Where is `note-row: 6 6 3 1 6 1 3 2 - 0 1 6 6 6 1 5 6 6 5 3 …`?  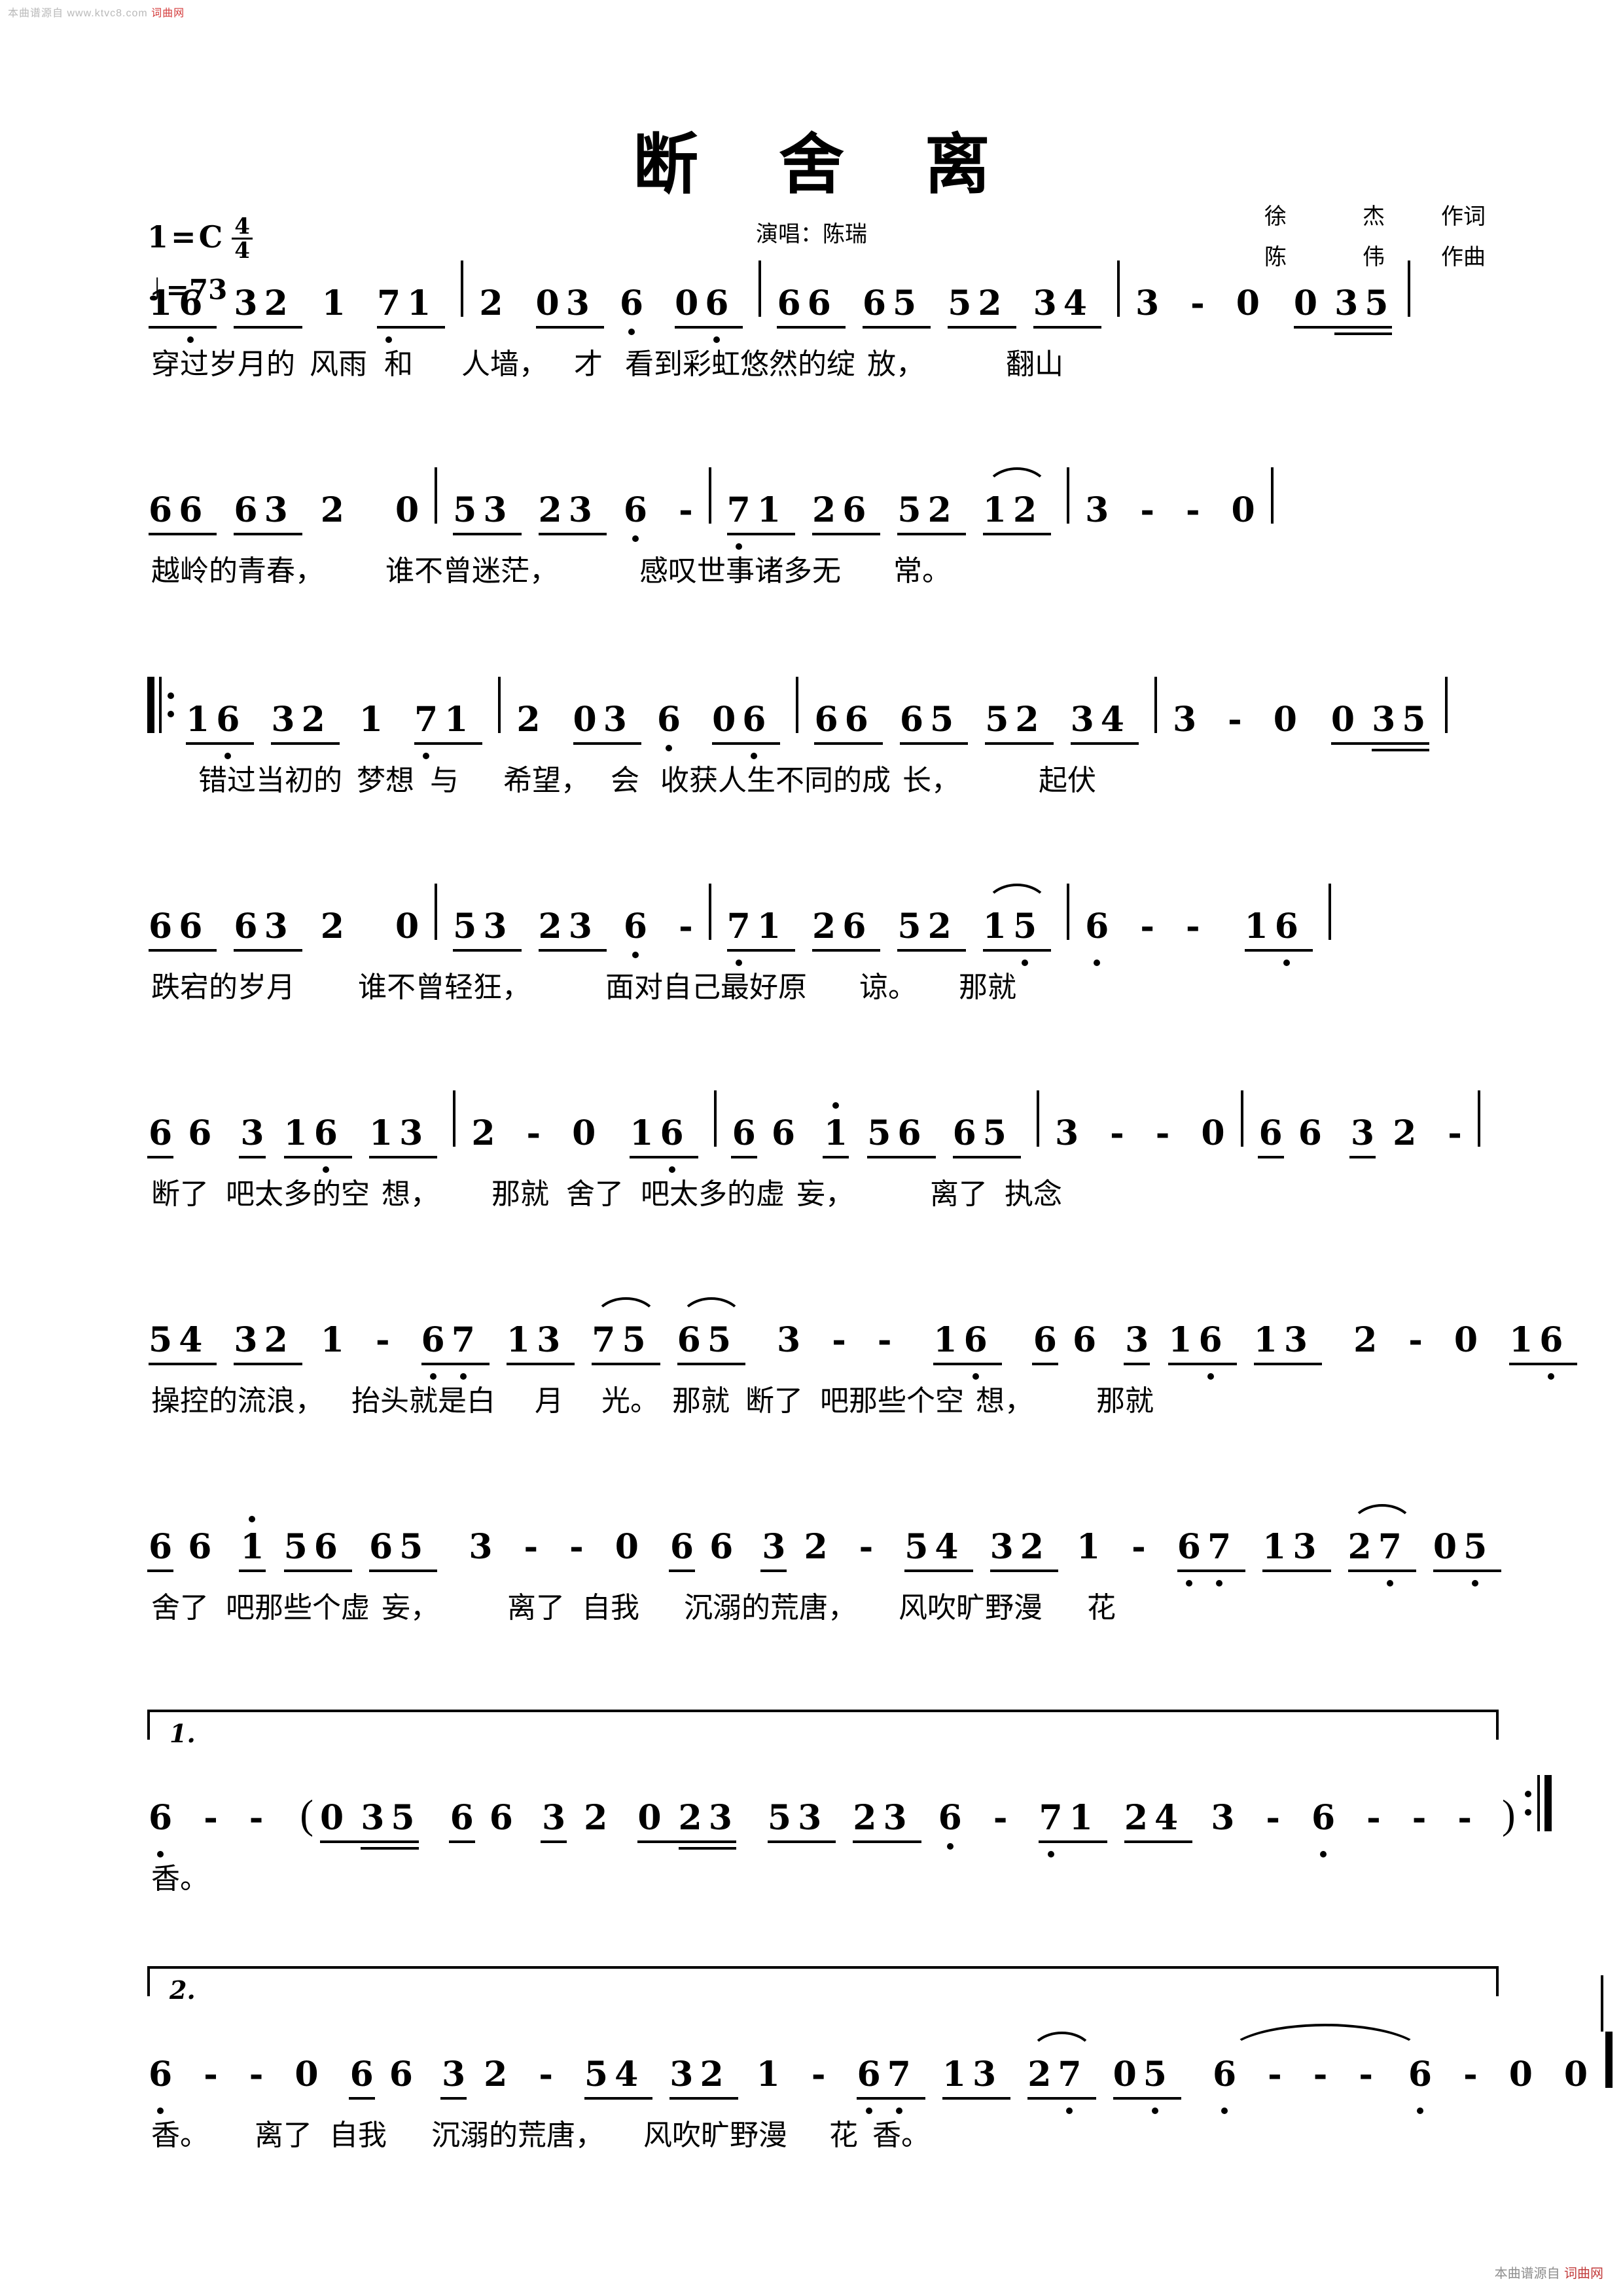
note-row: 6 6 3 1 6 1 3 2 - 0 1 6 6 6 1 5 6 6 5 3 … is located at coordinates (823, 1122).